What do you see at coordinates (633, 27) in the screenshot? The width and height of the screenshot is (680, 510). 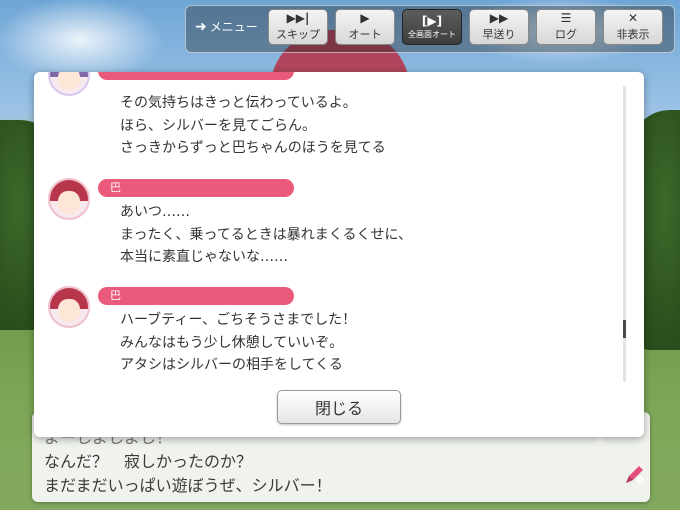 I see `hide-button: ✕ 非表示` at bounding box center [633, 27].